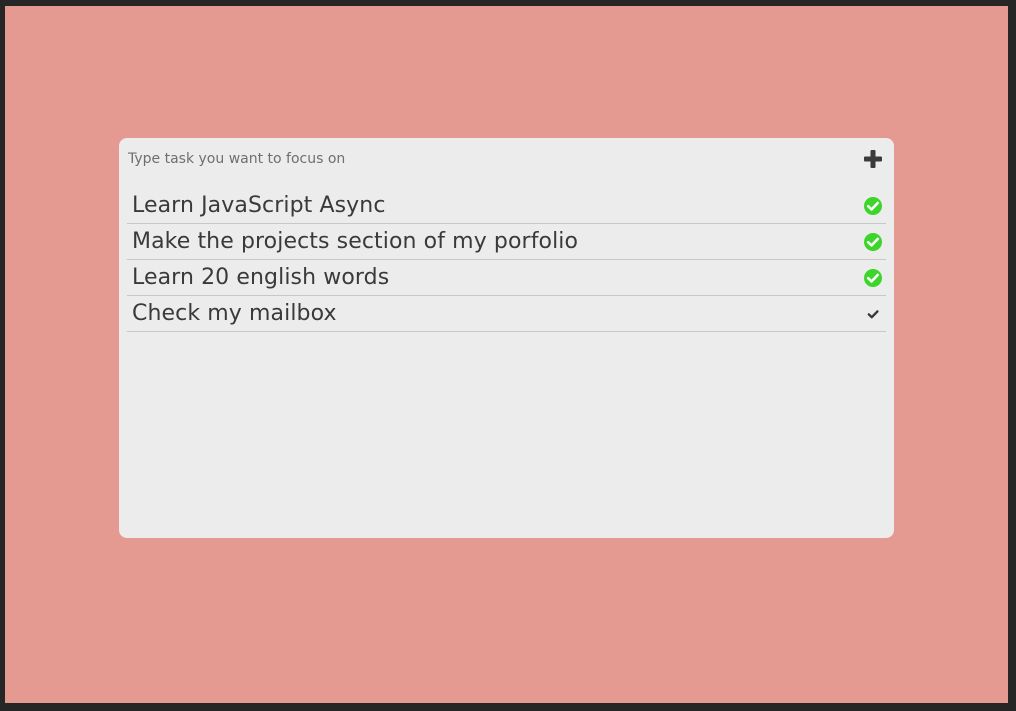 This screenshot has width=1016, height=711. What do you see at coordinates (259, 205) in the screenshot?
I see `task-text: Learn JavaScript Async` at bounding box center [259, 205].